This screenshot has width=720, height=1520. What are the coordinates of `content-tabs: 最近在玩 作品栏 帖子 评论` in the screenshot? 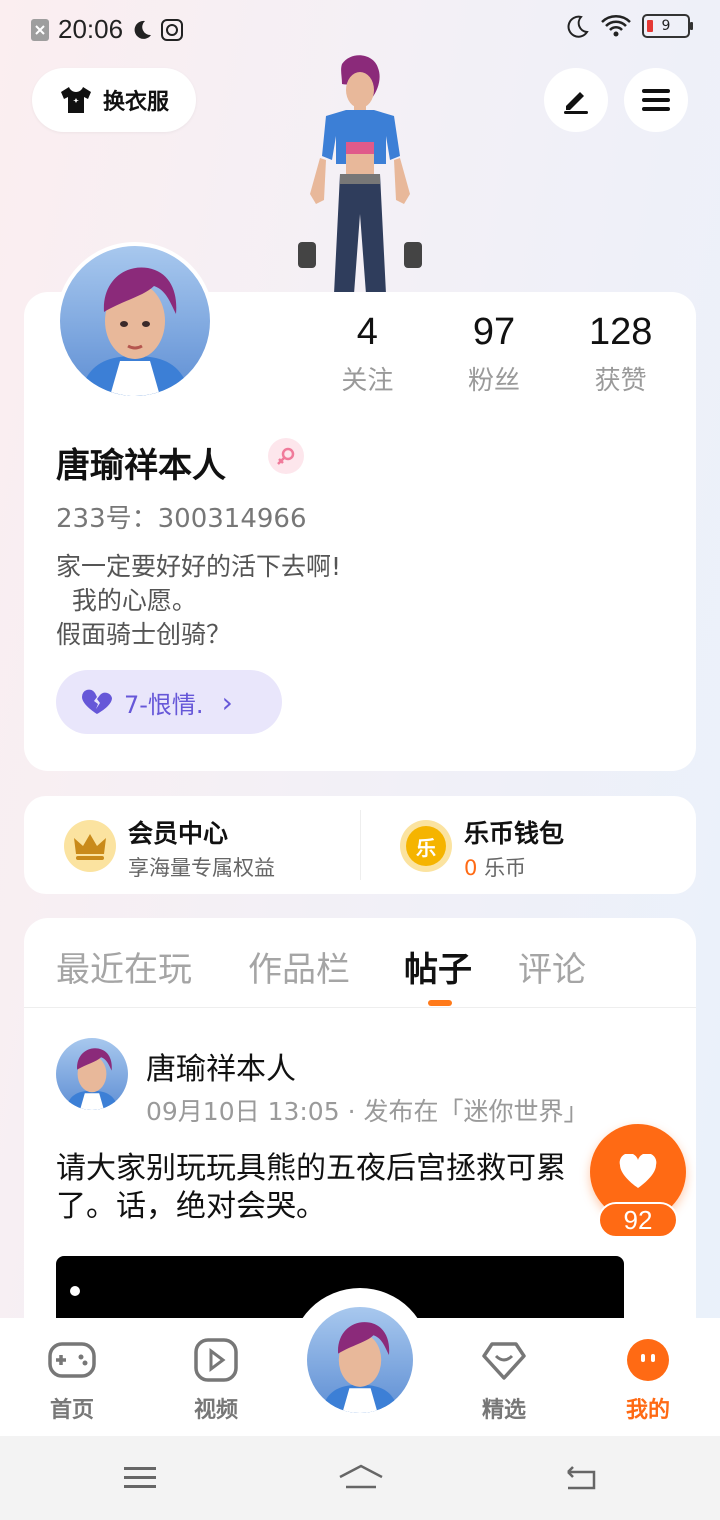 It's located at (360, 963).